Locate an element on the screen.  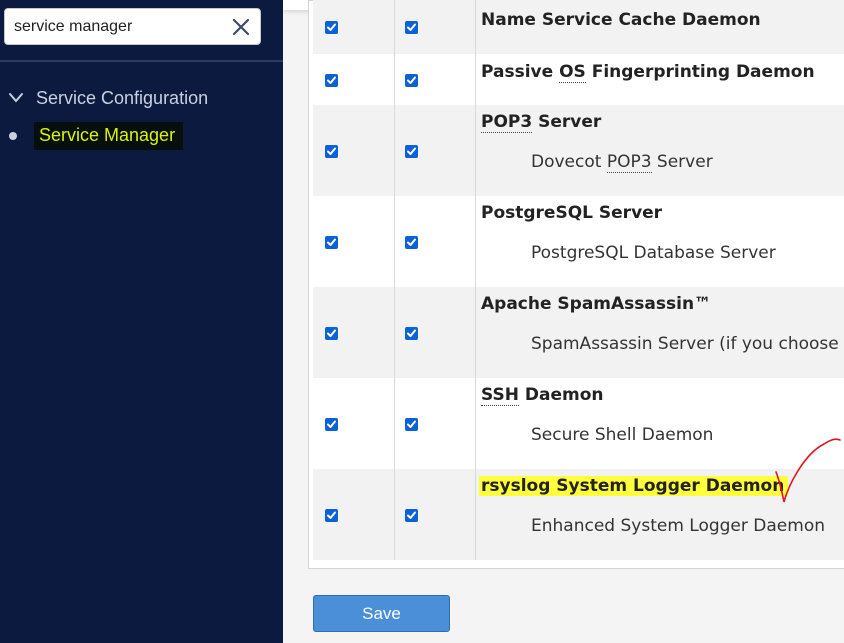
chevron-down-icon is located at coordinates (16, 98).